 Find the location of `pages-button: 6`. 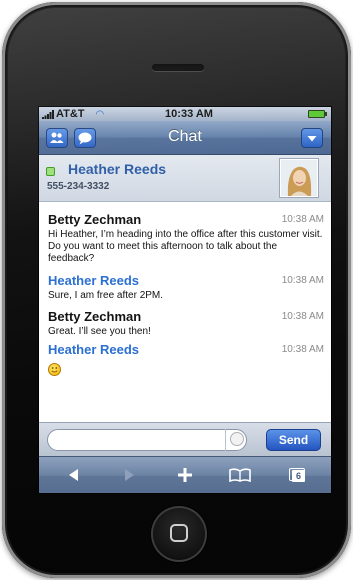

pages-button: 6 is located at coordinates (297, 475).